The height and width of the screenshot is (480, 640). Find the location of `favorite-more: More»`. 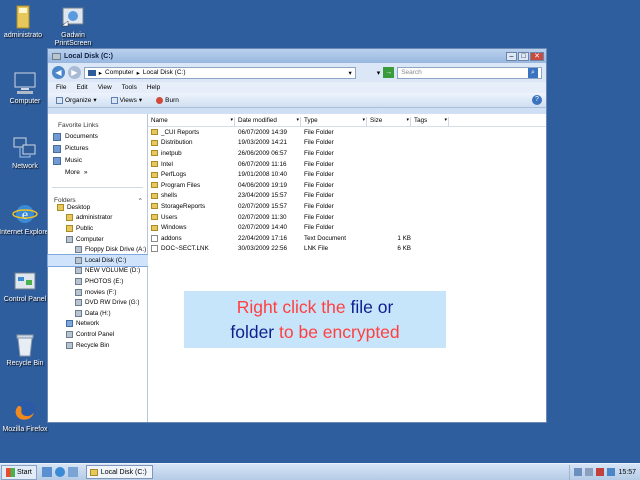

favorite-more: More» is located at coordinates (97, 171).